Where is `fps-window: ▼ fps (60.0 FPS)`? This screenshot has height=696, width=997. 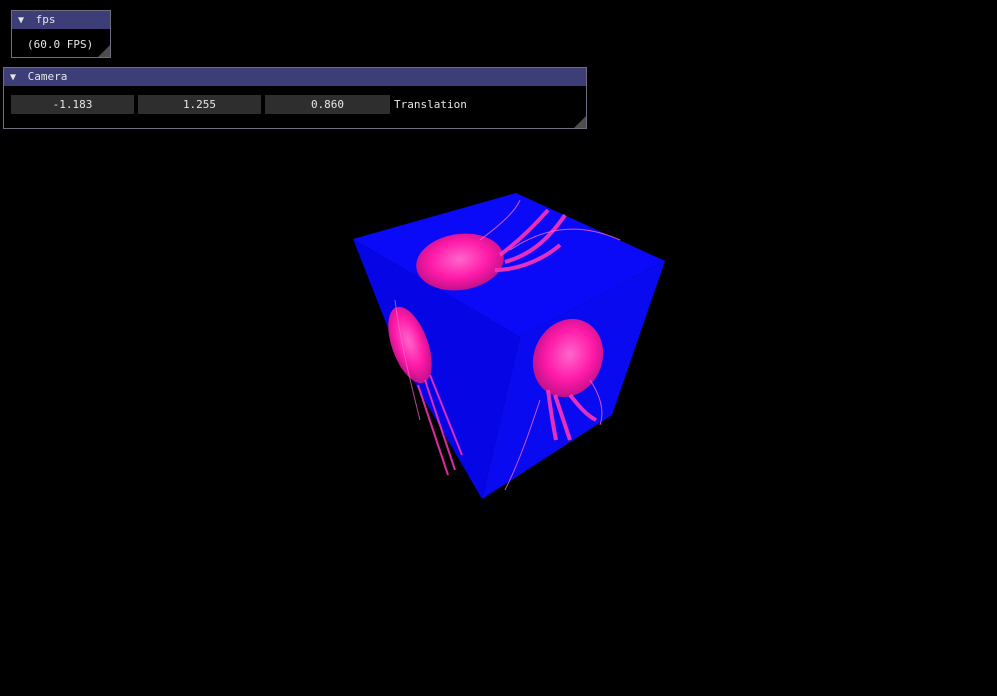
fps-window: ▼ fps (60.0 FPS) is located at coordinates (61, 34).